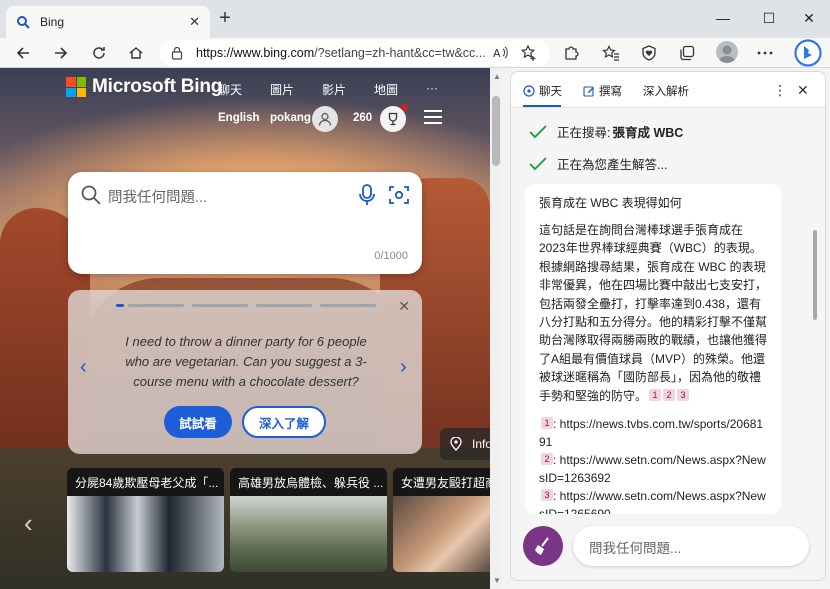  I want to click on citation-marker: 3, so click(683, 394).